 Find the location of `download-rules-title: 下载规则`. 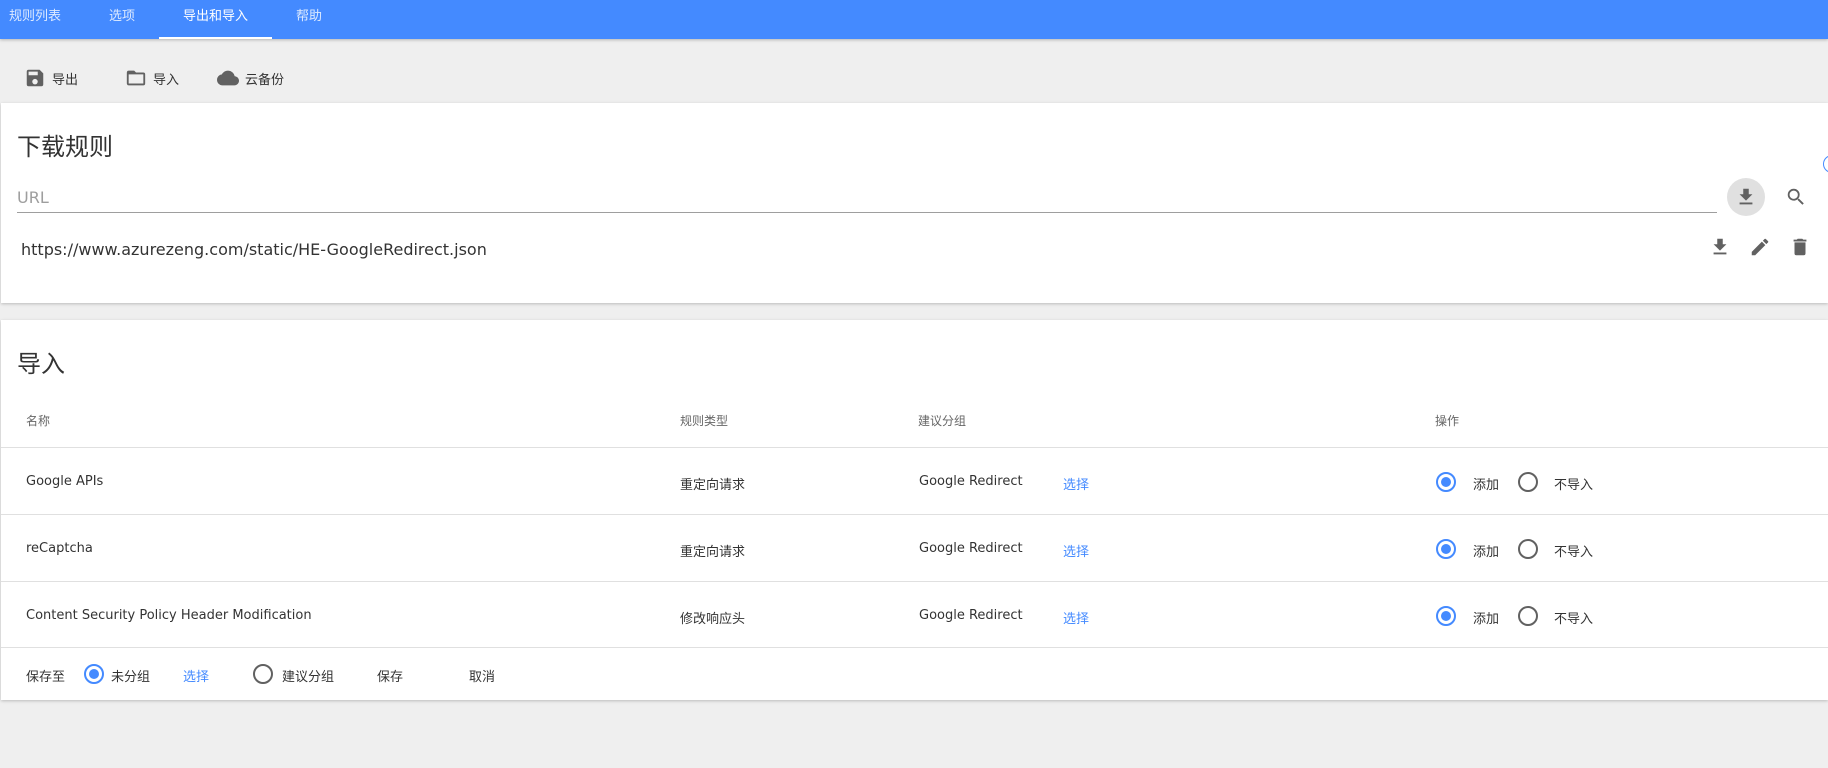

download-rules-title: 下载规则 is located at coordinates (65, 147).